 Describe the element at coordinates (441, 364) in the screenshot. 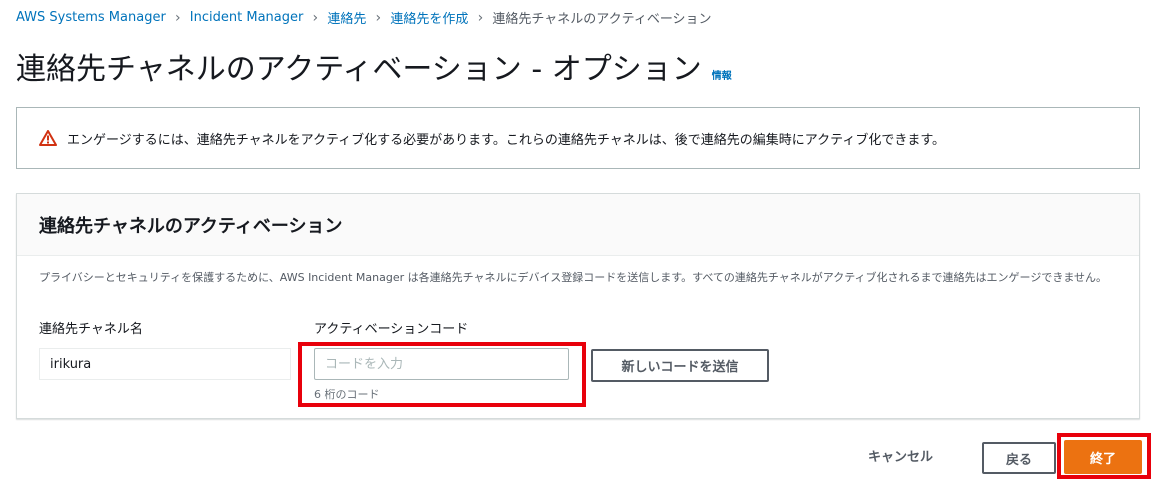

I see `activation-code-input` at that location.